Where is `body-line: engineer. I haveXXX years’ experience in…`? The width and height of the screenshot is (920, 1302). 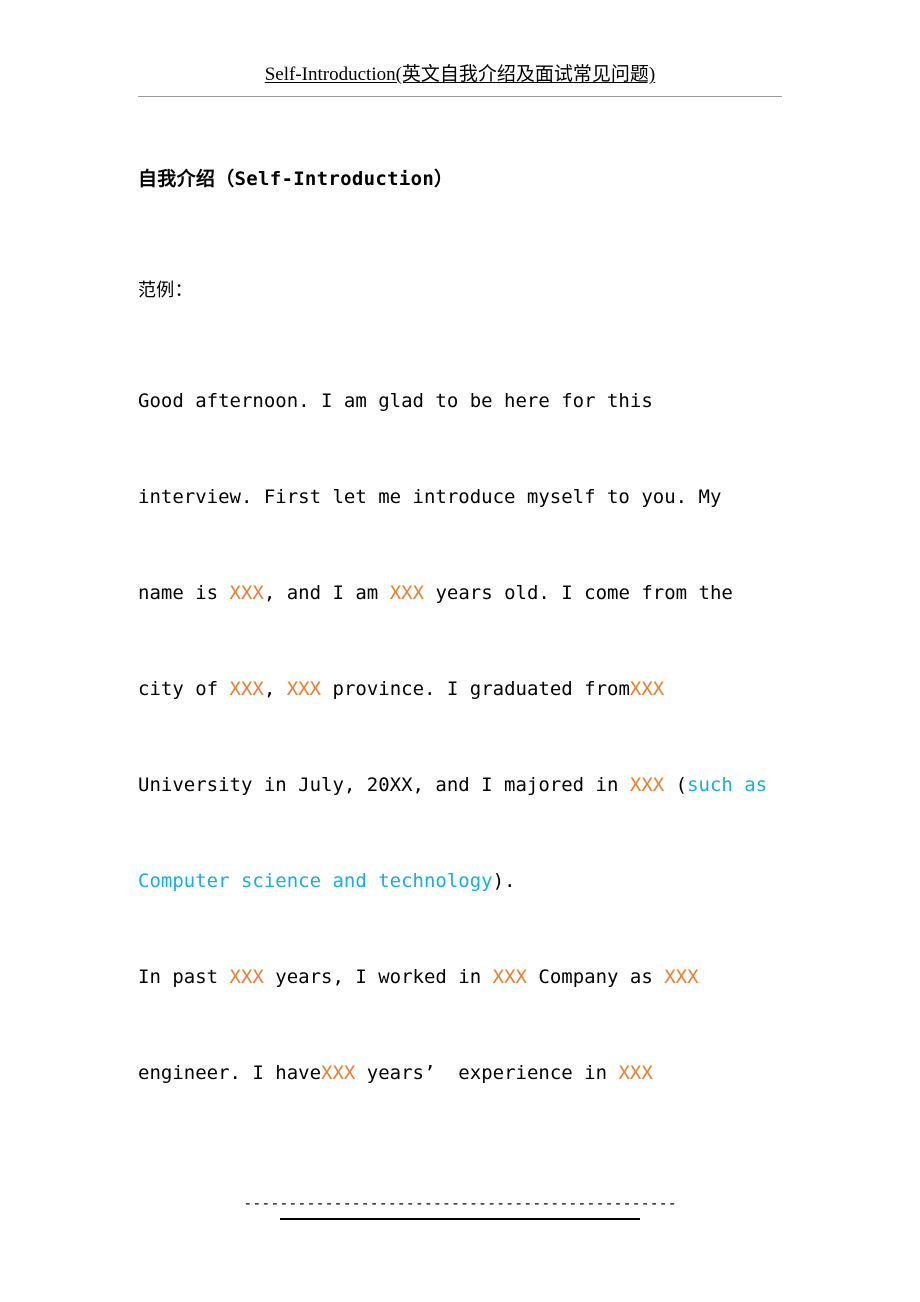 body-line: engineer. I haveXXX years’ experience in… is located at coordinates (395, 1073).